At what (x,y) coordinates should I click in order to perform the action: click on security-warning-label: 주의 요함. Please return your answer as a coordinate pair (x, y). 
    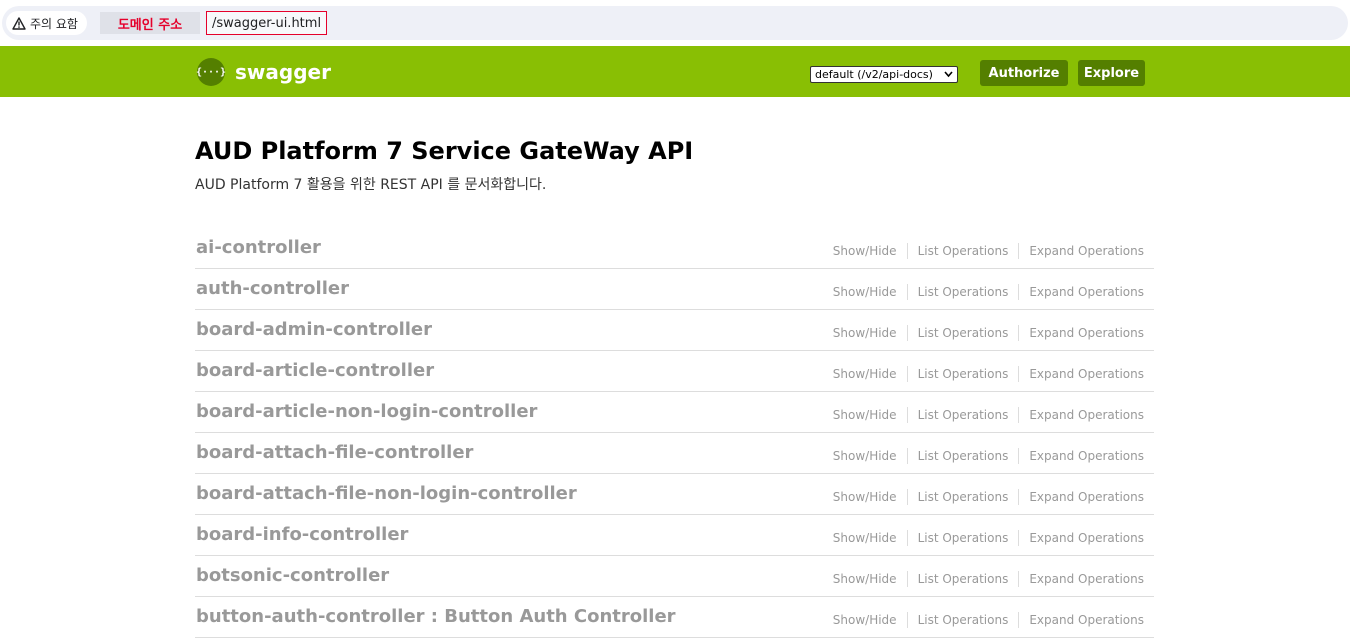
    Looking at the image, I should click on (54, 23).